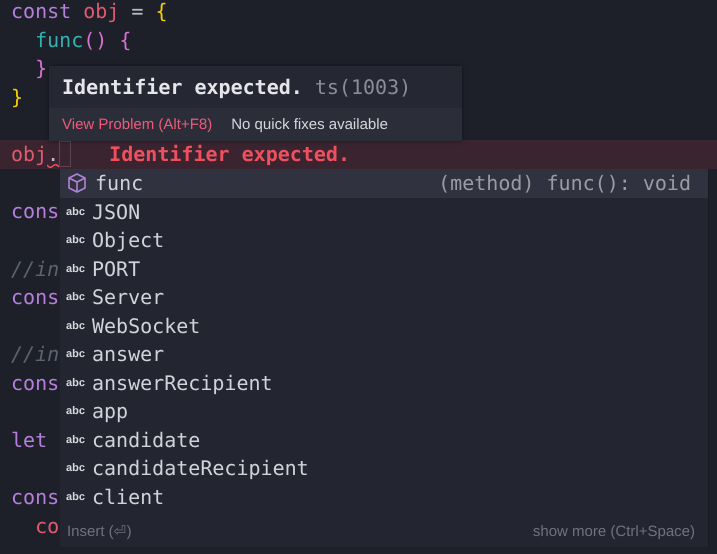 This screenshot has width=717, height=554. I want to click on view-problem-link: View Problem (Alt+F8), so click(137, 124).